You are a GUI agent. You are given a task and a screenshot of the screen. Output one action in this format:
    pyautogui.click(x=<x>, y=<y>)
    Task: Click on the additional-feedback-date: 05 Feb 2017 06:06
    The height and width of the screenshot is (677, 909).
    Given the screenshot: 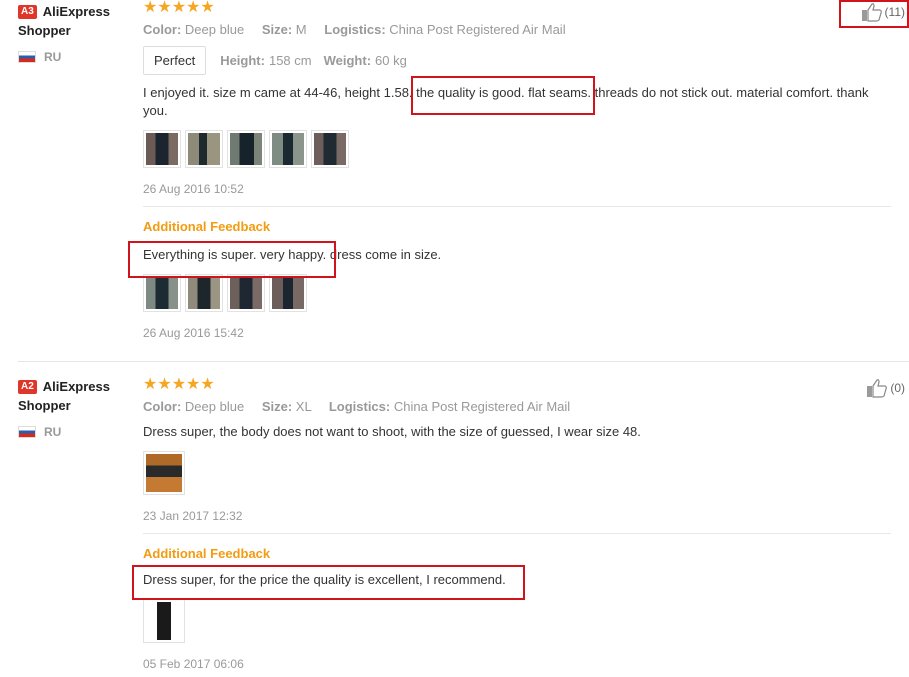 What is the action you would take?
    pyautogui.click(x=193, y=664)
    